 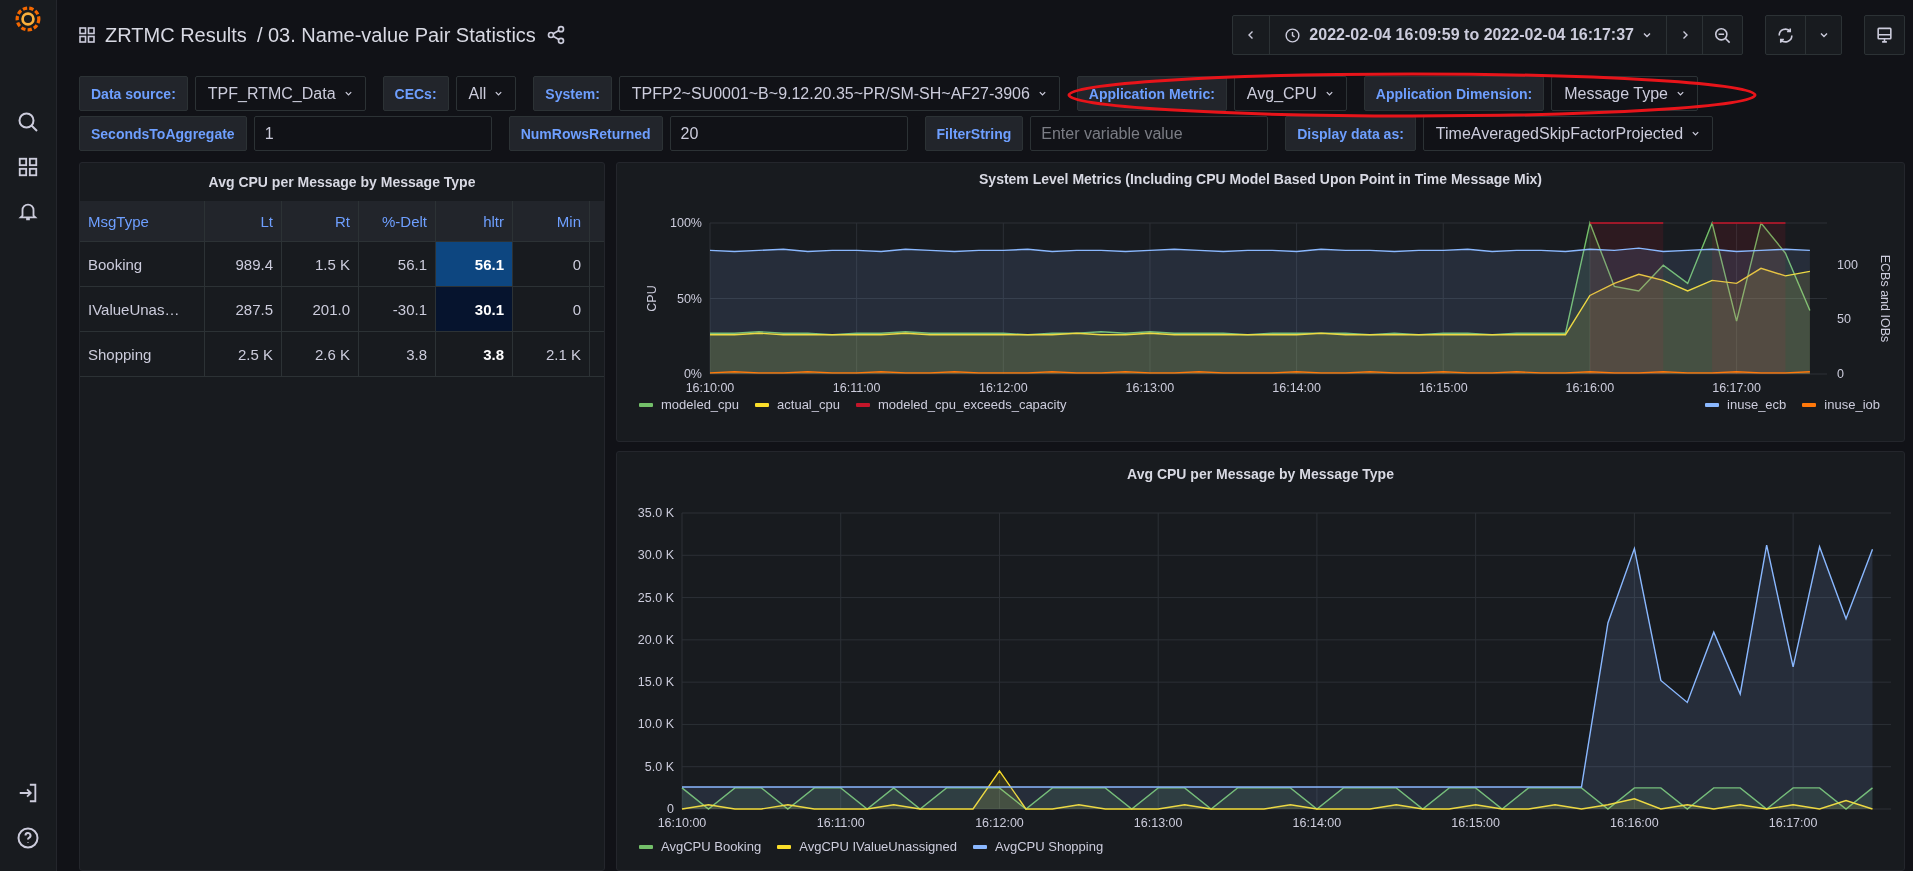 I want to click on variable-label: Application Dimension:, so click(x=1454, y=93).